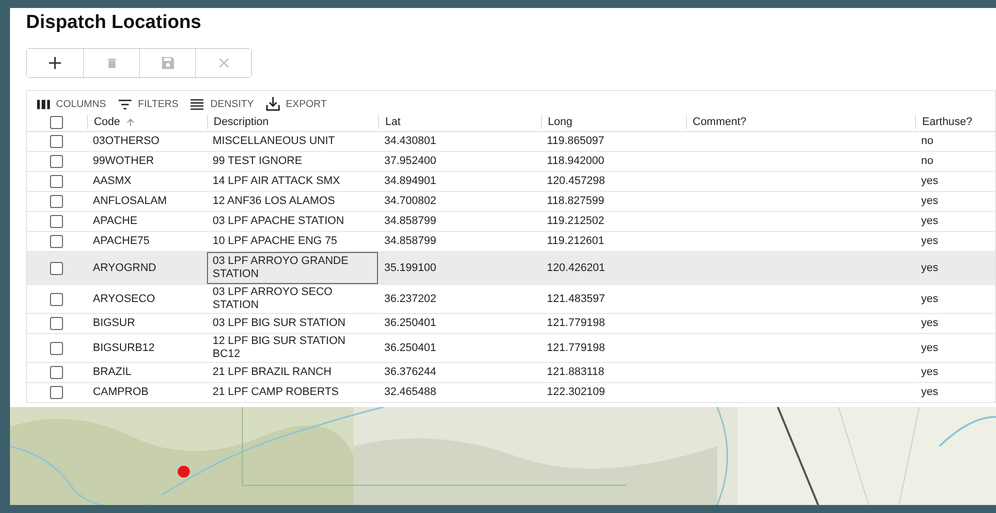 This screenshot has width=996, height=513. I want to click on table-cell: 21 LPF BRAZIL RANCH, so click(272, 372).